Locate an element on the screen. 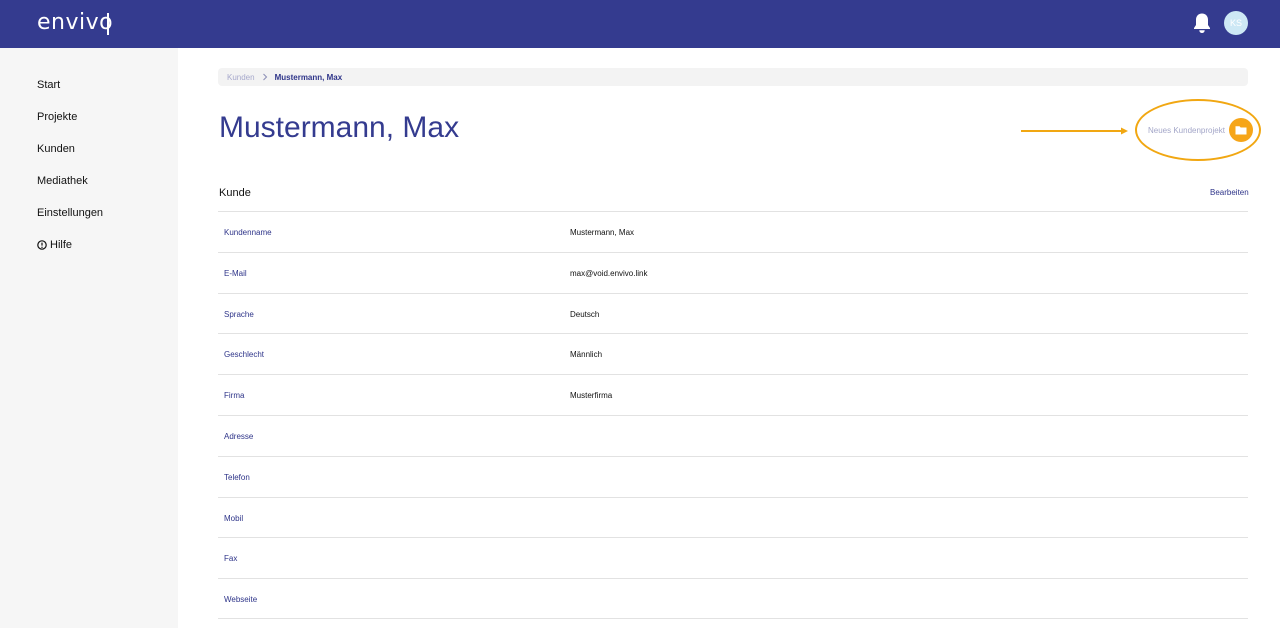 The width and height of the screenshot is (1280, 628). top-bar: envivo KS is located at coordinates (640, 24).